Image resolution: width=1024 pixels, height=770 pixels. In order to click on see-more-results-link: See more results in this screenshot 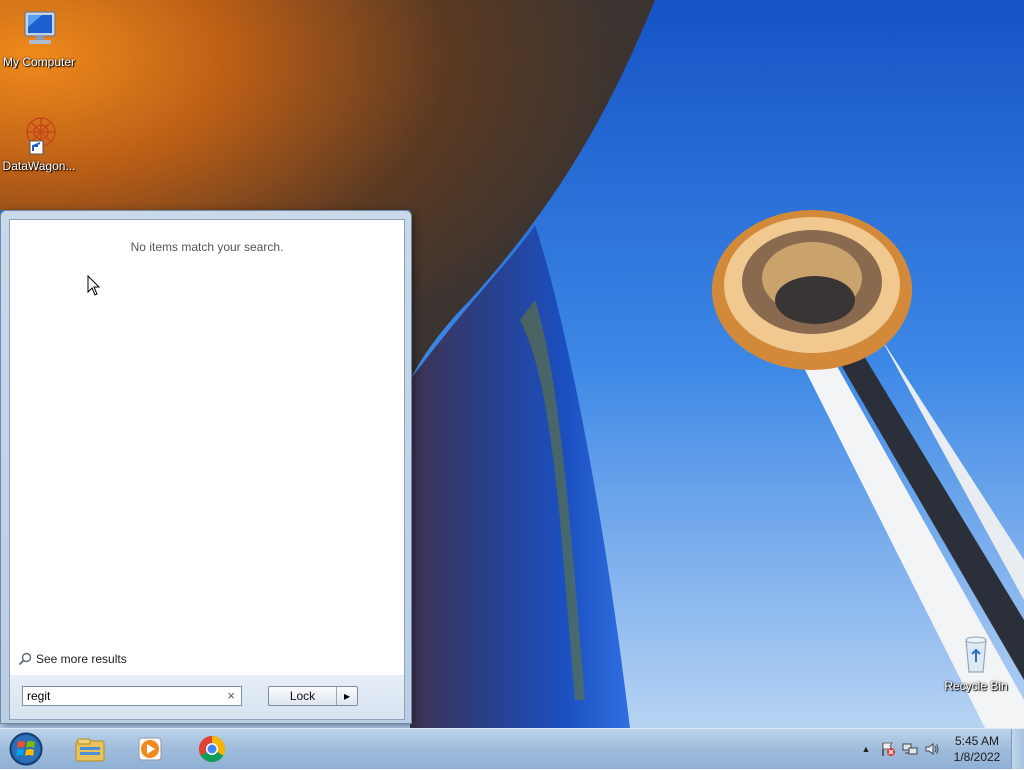, I will do `click(72, 659)`.